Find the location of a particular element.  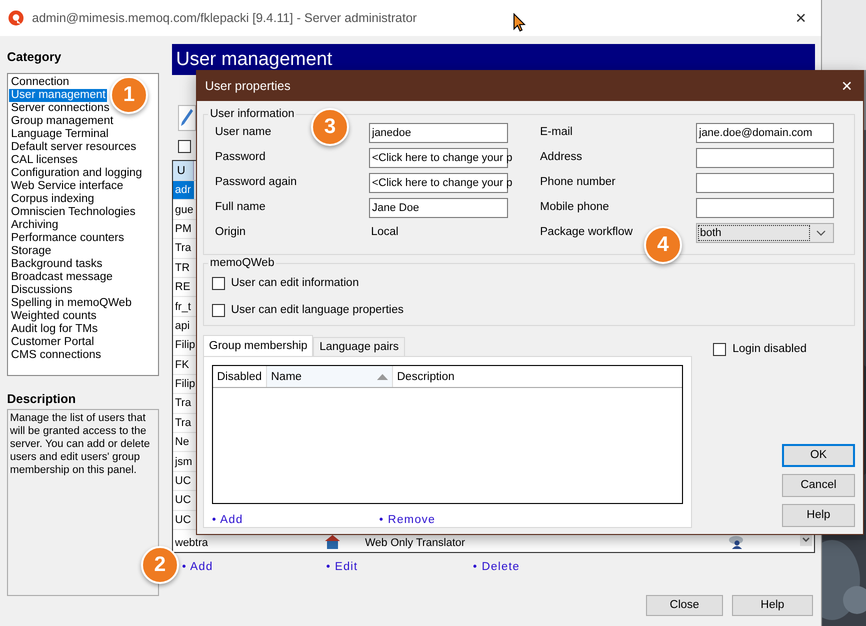

table-cell-text: jsm is located at coordinates (184, 462).